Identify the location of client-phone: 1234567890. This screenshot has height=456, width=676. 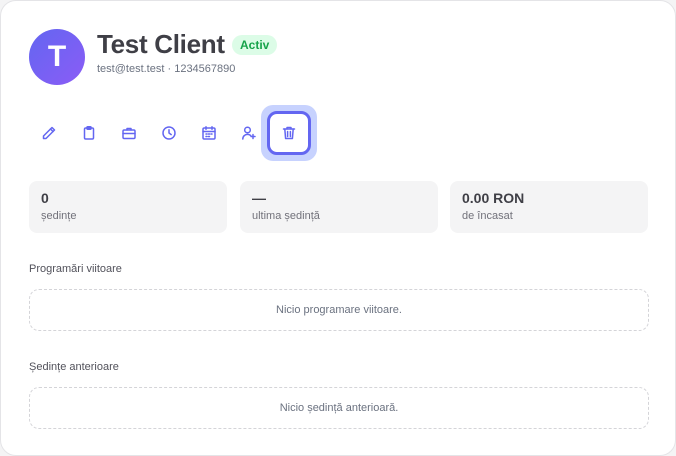
(205, 69).